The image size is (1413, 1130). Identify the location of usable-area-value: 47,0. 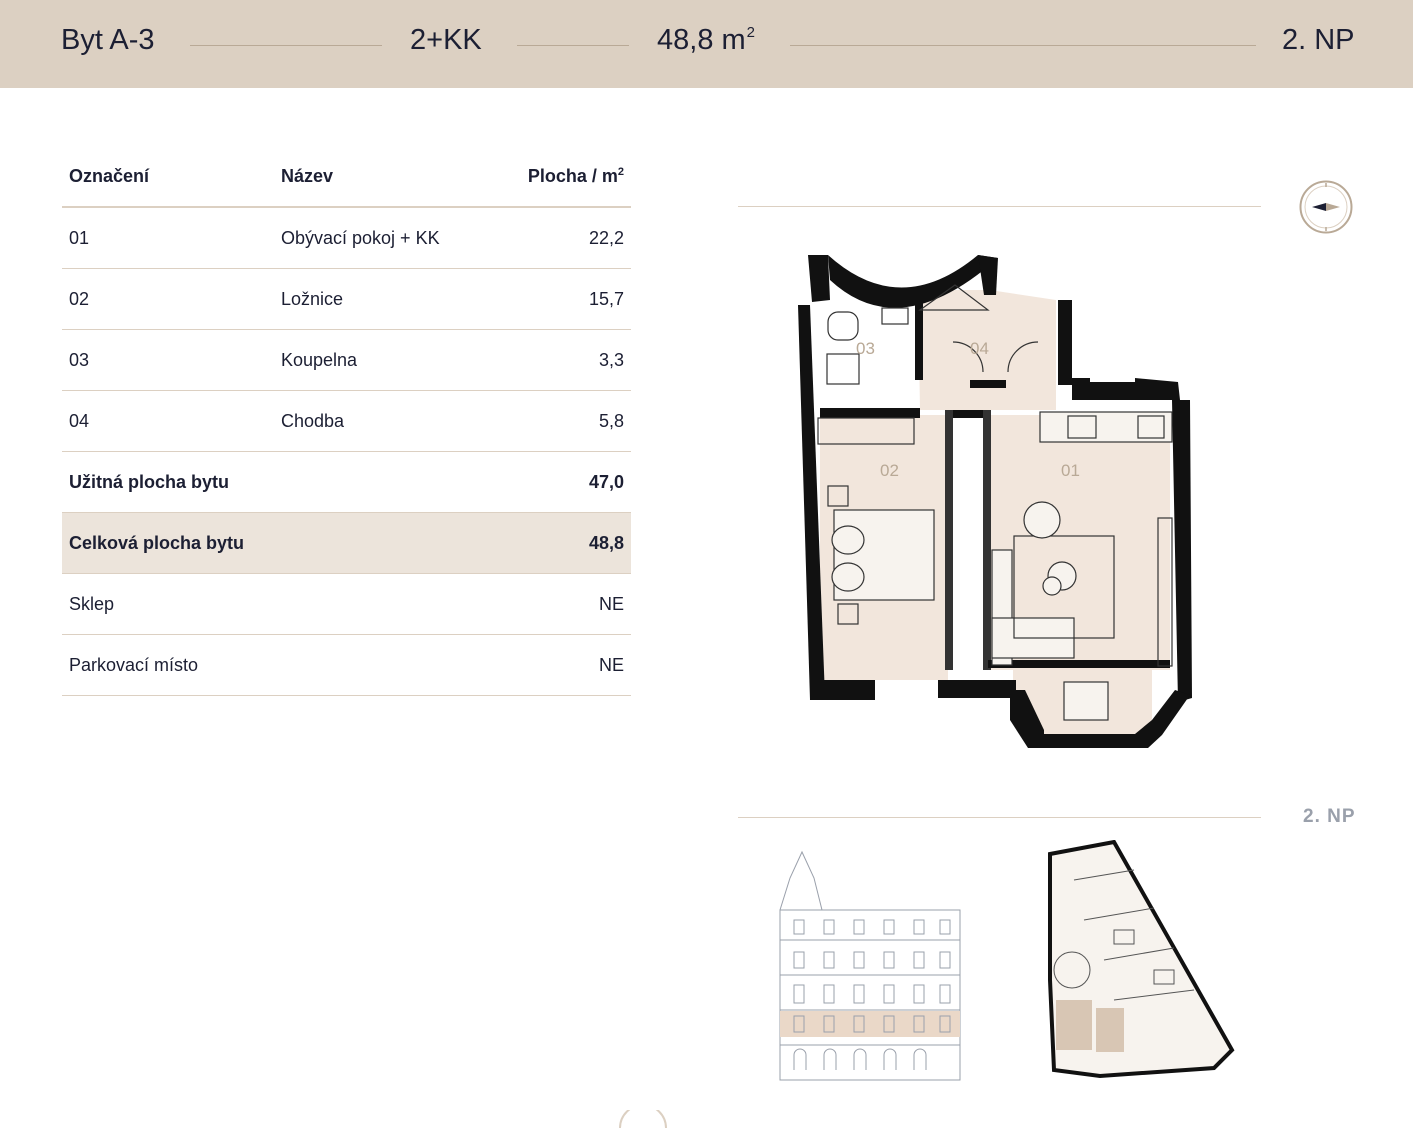
(606, 482).